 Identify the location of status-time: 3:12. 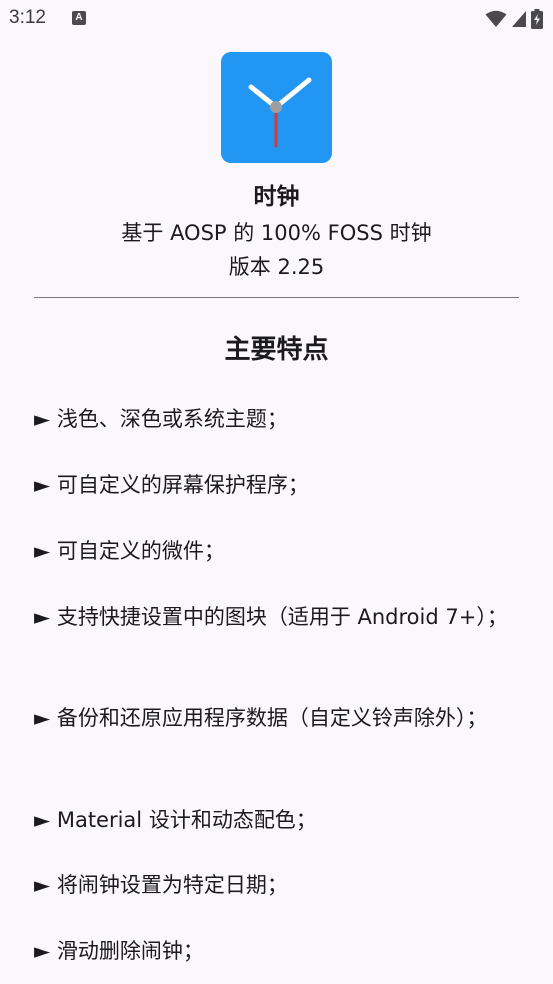
(27, 17).